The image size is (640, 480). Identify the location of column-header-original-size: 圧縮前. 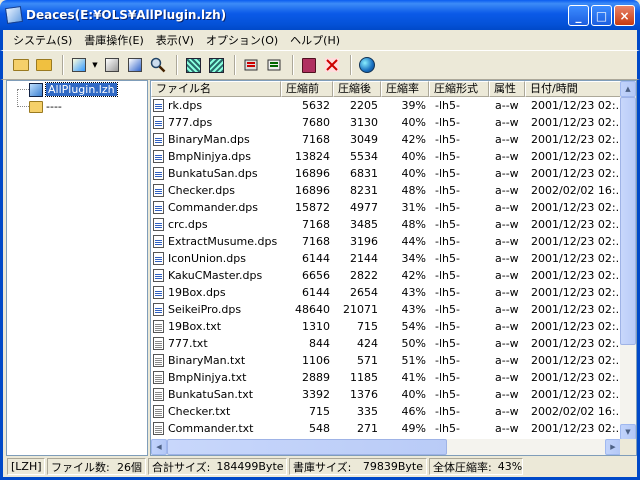
(307, 89).